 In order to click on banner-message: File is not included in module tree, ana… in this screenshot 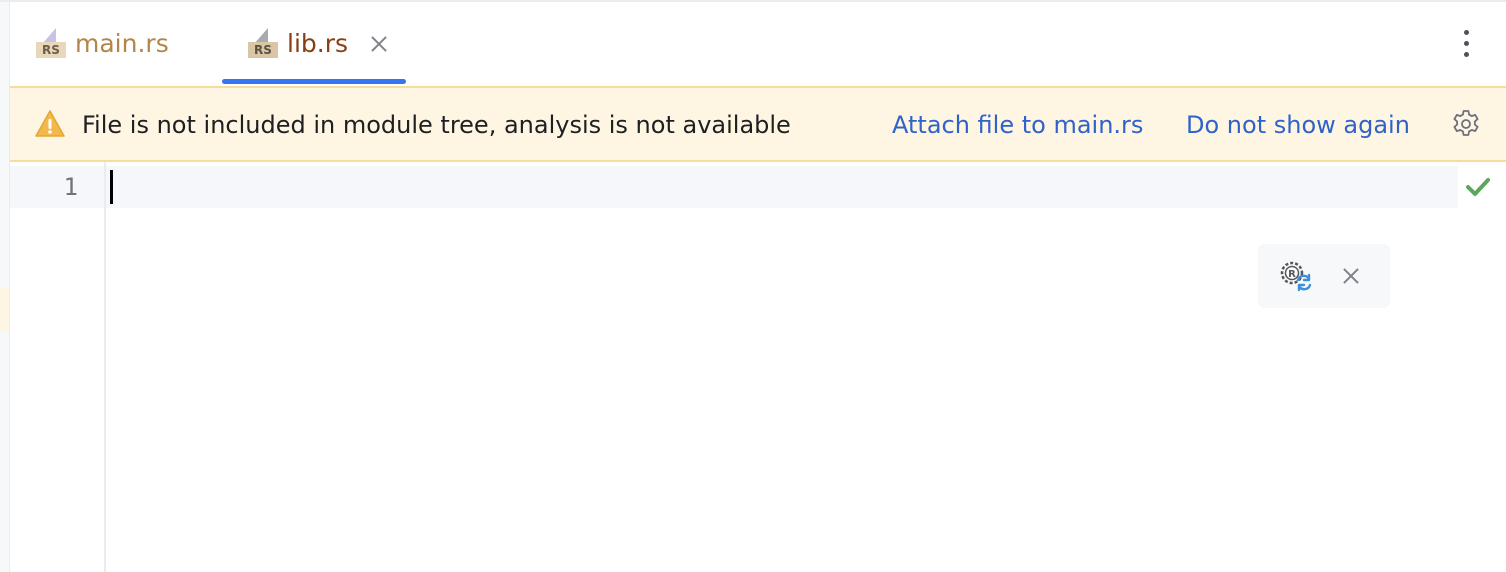, I will do `click(436, 125)`.